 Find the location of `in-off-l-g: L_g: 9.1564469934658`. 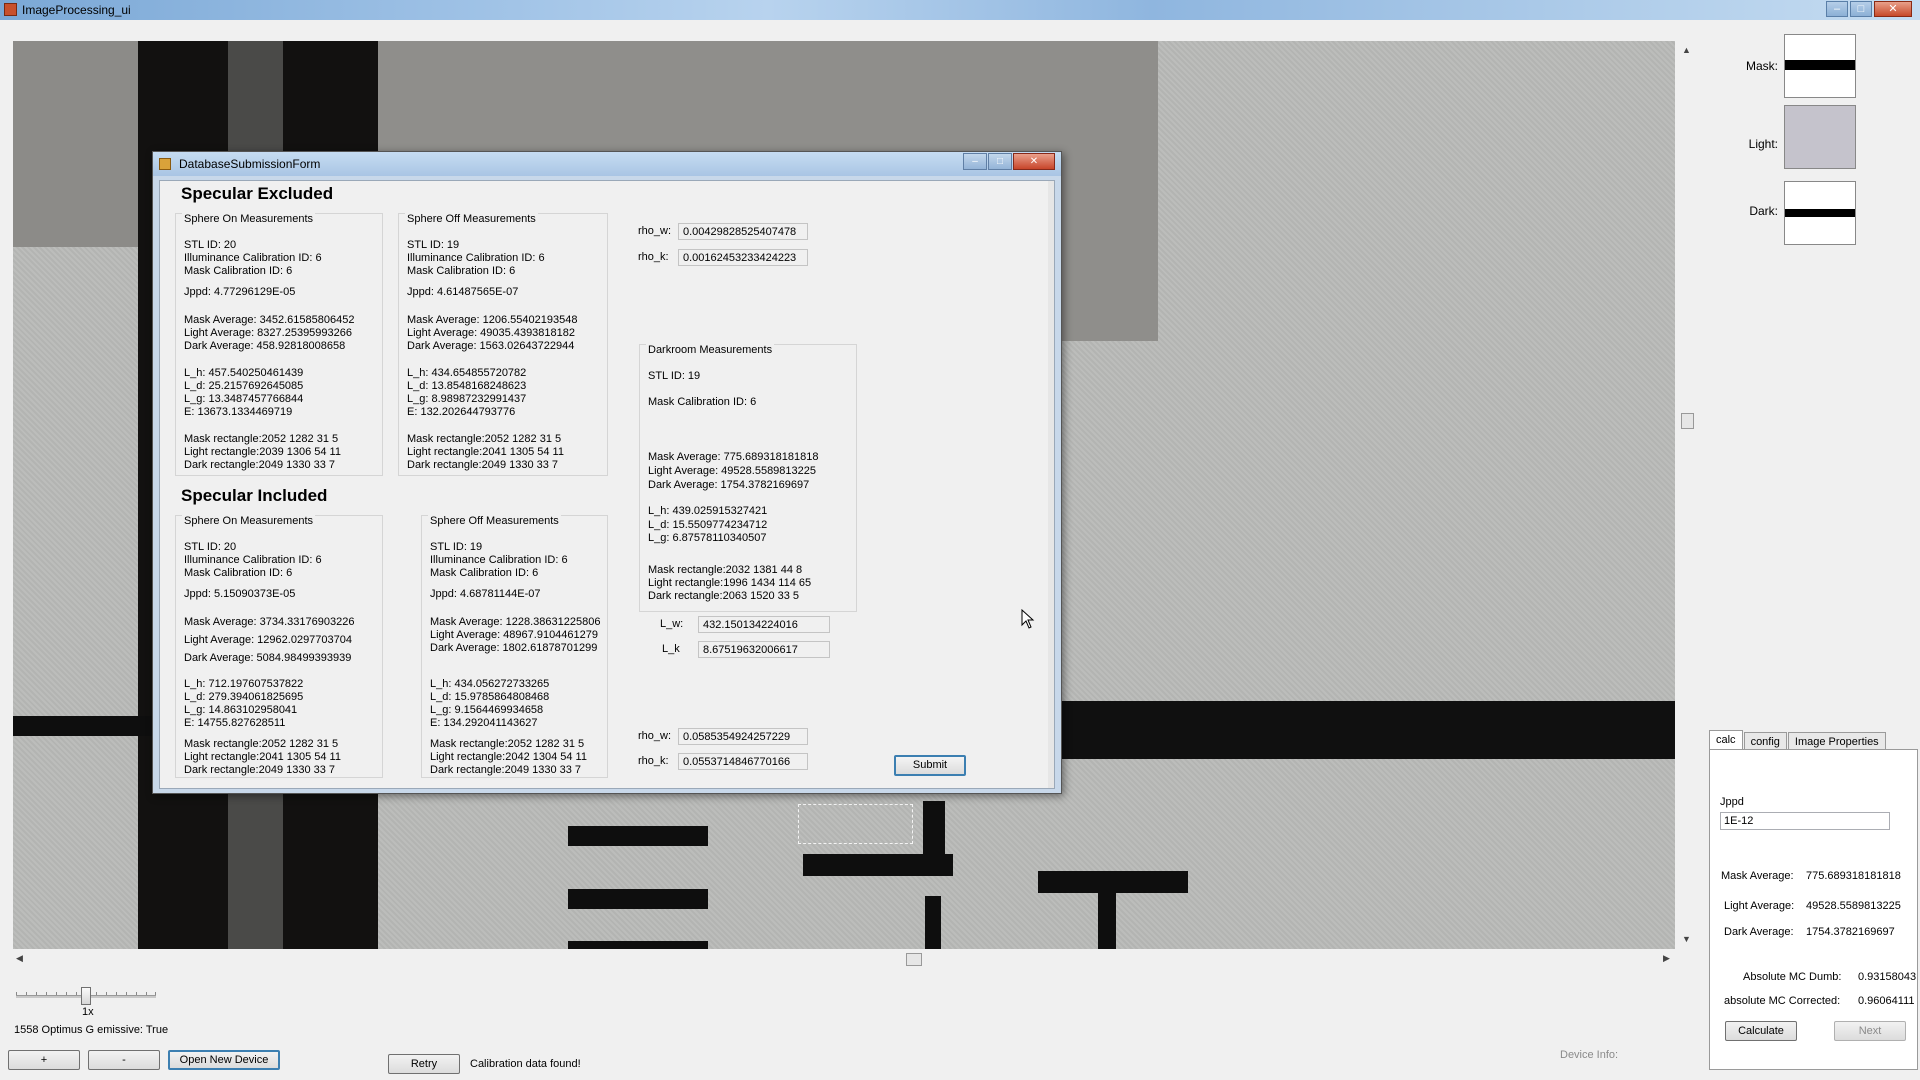

in-off-l-g: L_g: 9.1564469934658 is located at coordinates (487, 710).